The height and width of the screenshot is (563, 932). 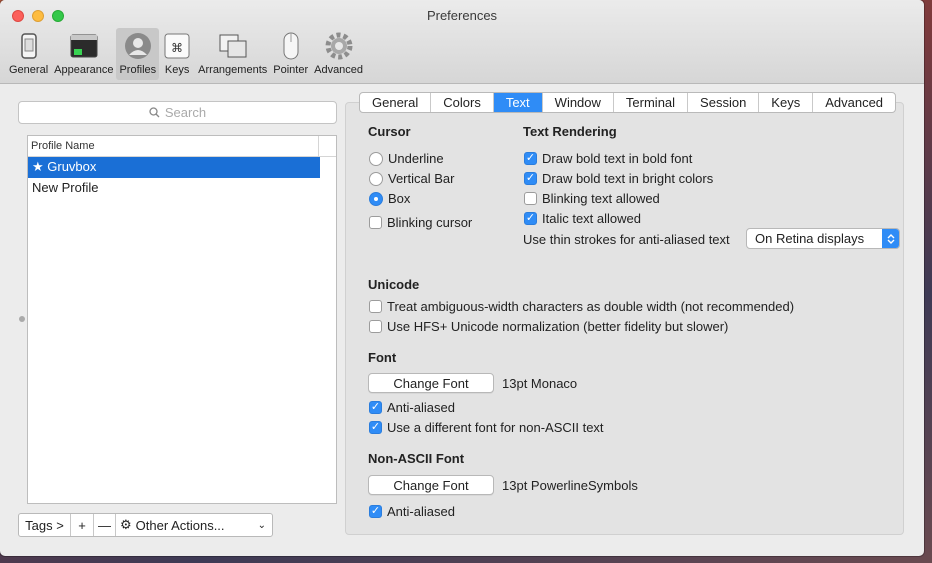 What do you see at coordinates (540, 383) in the screenshot?
I see `current-font-label: 13pt Monaco` at bounding box center [540, 383].